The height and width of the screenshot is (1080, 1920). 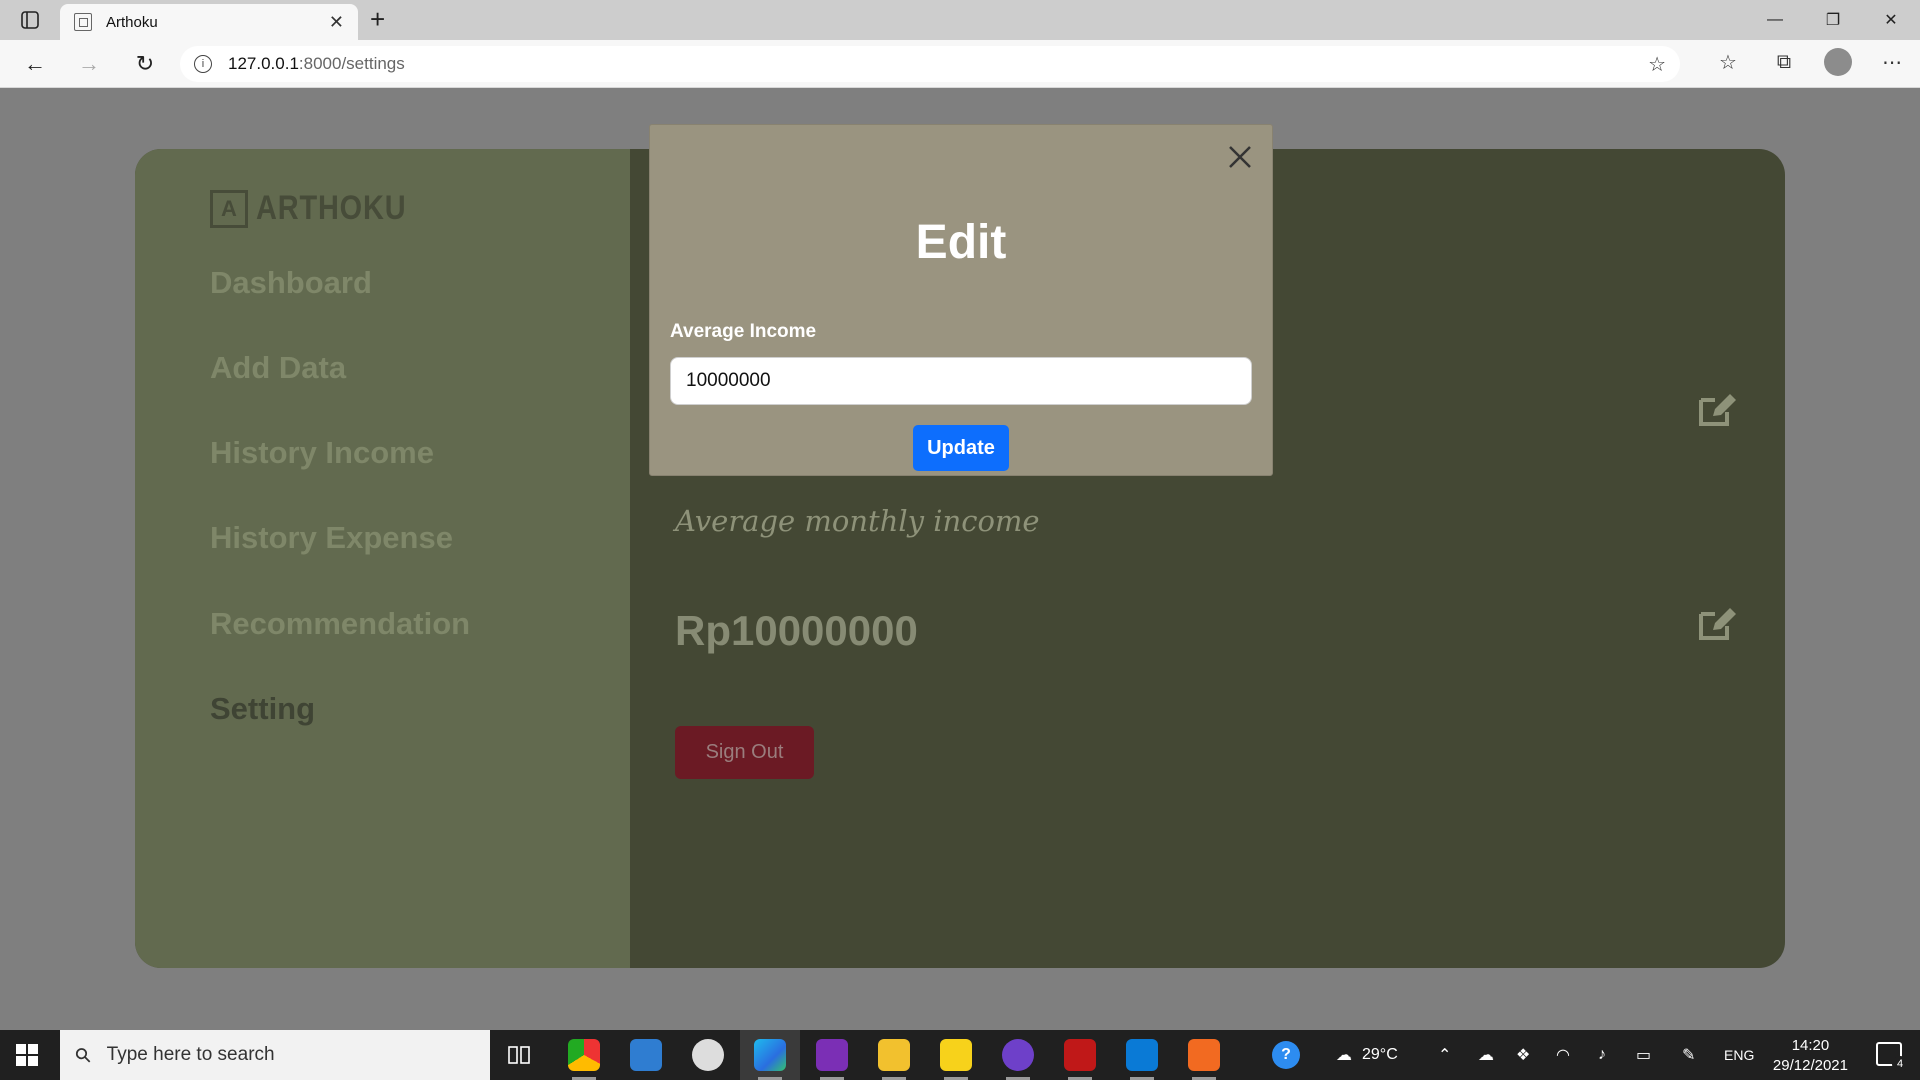 What do you see at coordinates (340, 624) in the screenshot?
I see `sidebar-item-recommendation: Recommendation` at bounding box center [340, 624].